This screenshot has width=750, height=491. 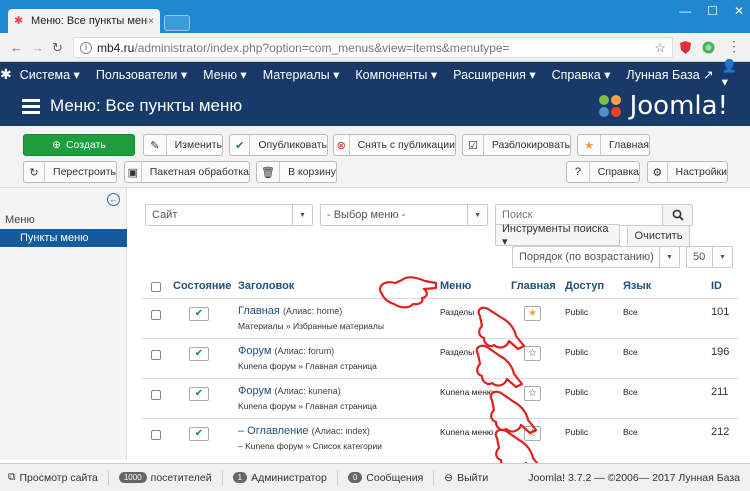 What do you see at coordinates (198, 145) in the screenshot?
I see `edit-label: Изменить` at bounding box center [198, 145].